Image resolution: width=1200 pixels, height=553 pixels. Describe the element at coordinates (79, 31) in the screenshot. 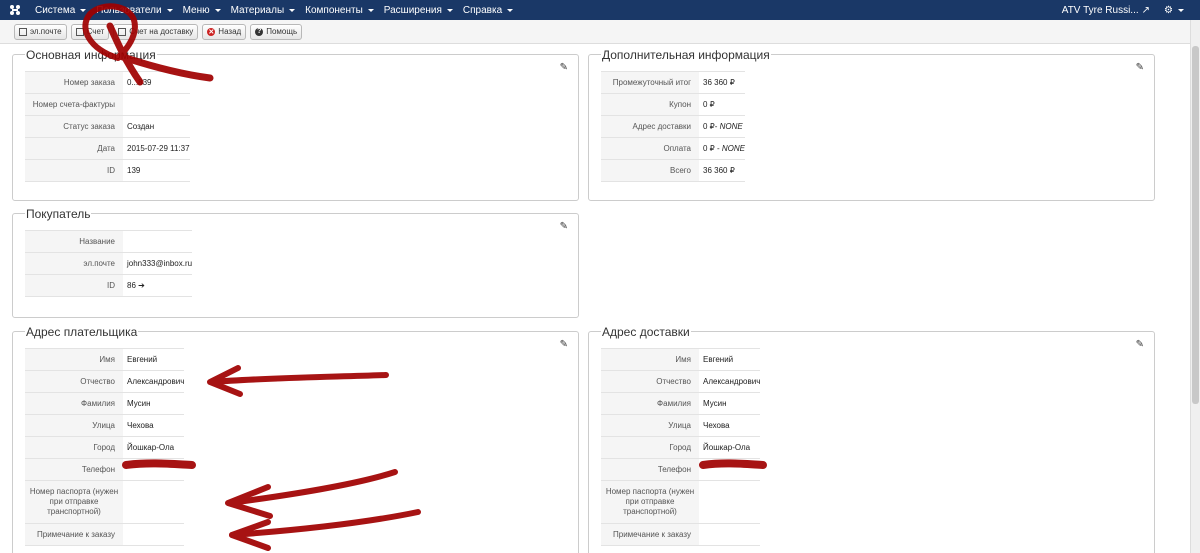

I see `document-icon` at that location.